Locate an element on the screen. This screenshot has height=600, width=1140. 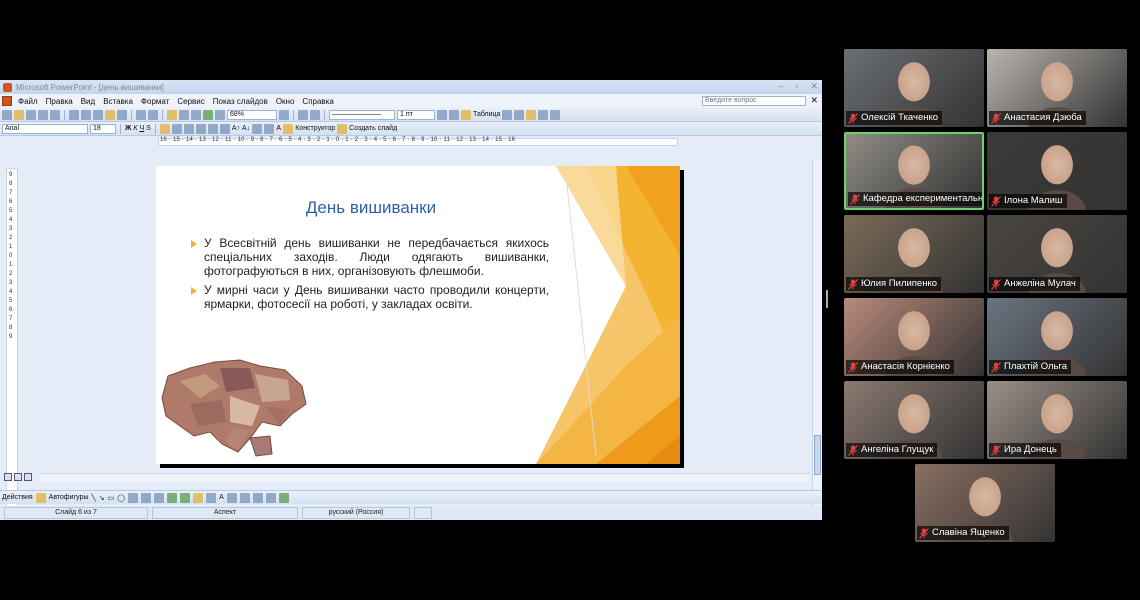
align-top-icon is located at coordinates (531, 114).